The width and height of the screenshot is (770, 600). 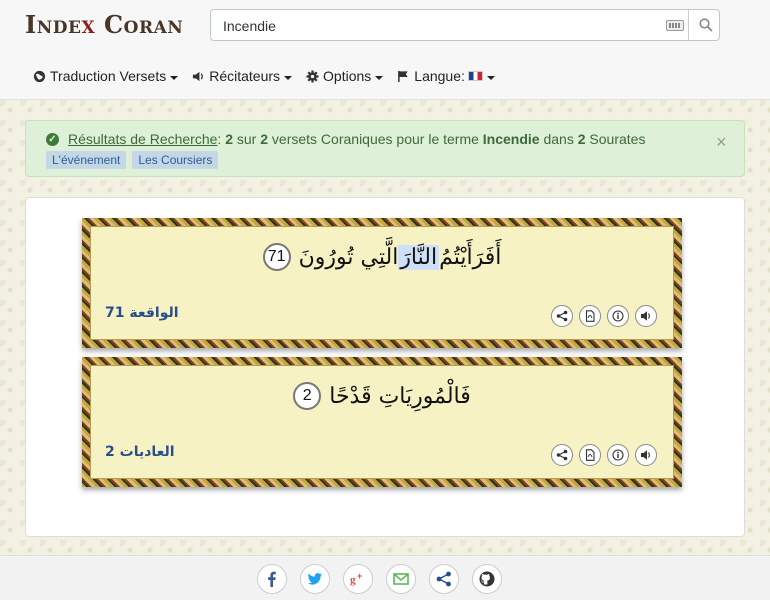 I want to click on footer: g +, so click(x=385, y=577).